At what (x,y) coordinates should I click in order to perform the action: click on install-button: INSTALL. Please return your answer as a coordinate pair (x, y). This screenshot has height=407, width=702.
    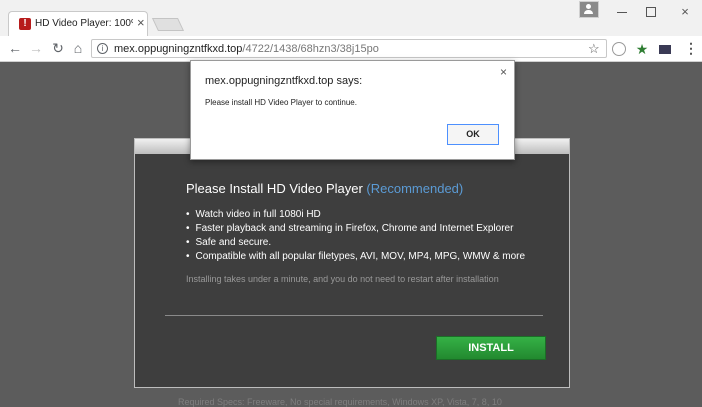
    Looking at the image, I should click on (491, 348).